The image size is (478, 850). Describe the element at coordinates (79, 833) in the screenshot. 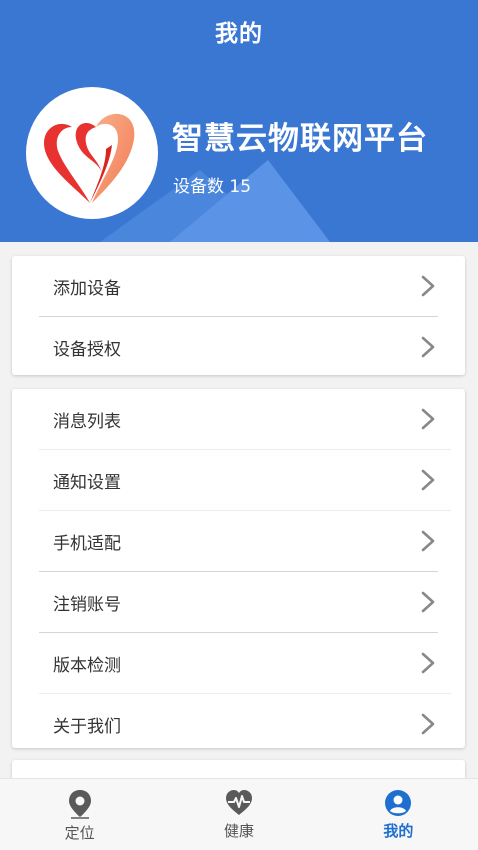

I see `tab-label: 定位` at that location.